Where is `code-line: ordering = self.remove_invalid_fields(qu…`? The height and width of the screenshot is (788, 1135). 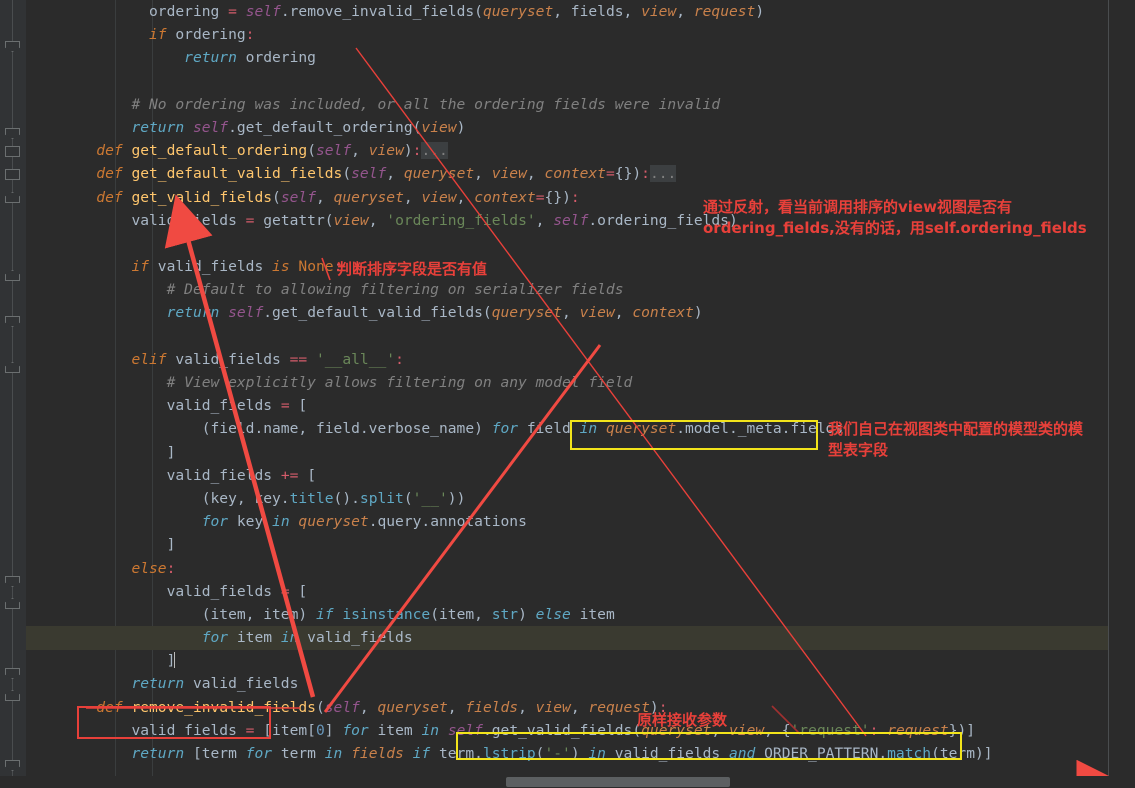
code-line: ordering = self.remove_invalid_fields(qu… is located at coordinates (457, 11).